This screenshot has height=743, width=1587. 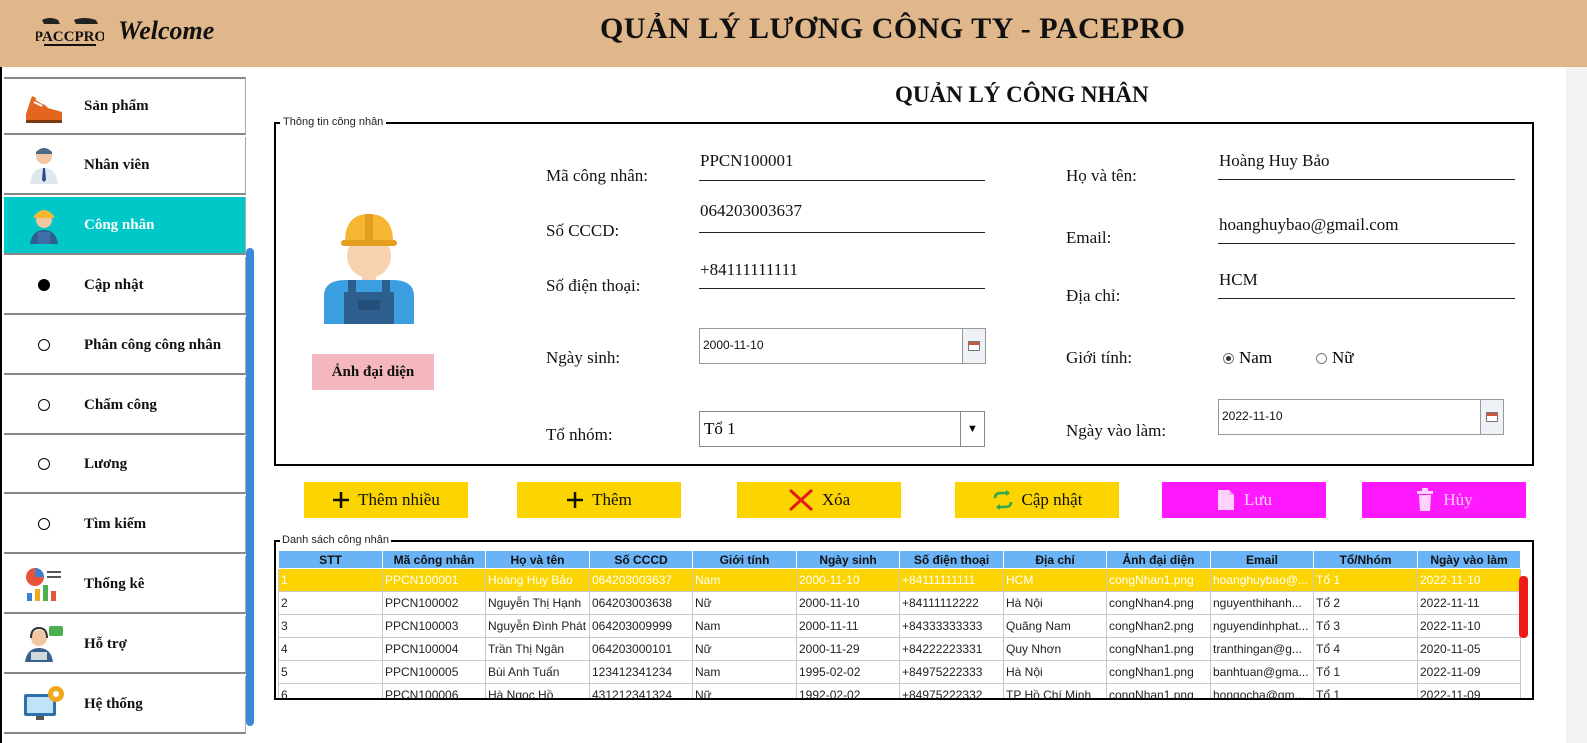 What do you see at coordinates (44, 644) in the screenshot?
I see `support-icon` at bounding box center [44, 644].